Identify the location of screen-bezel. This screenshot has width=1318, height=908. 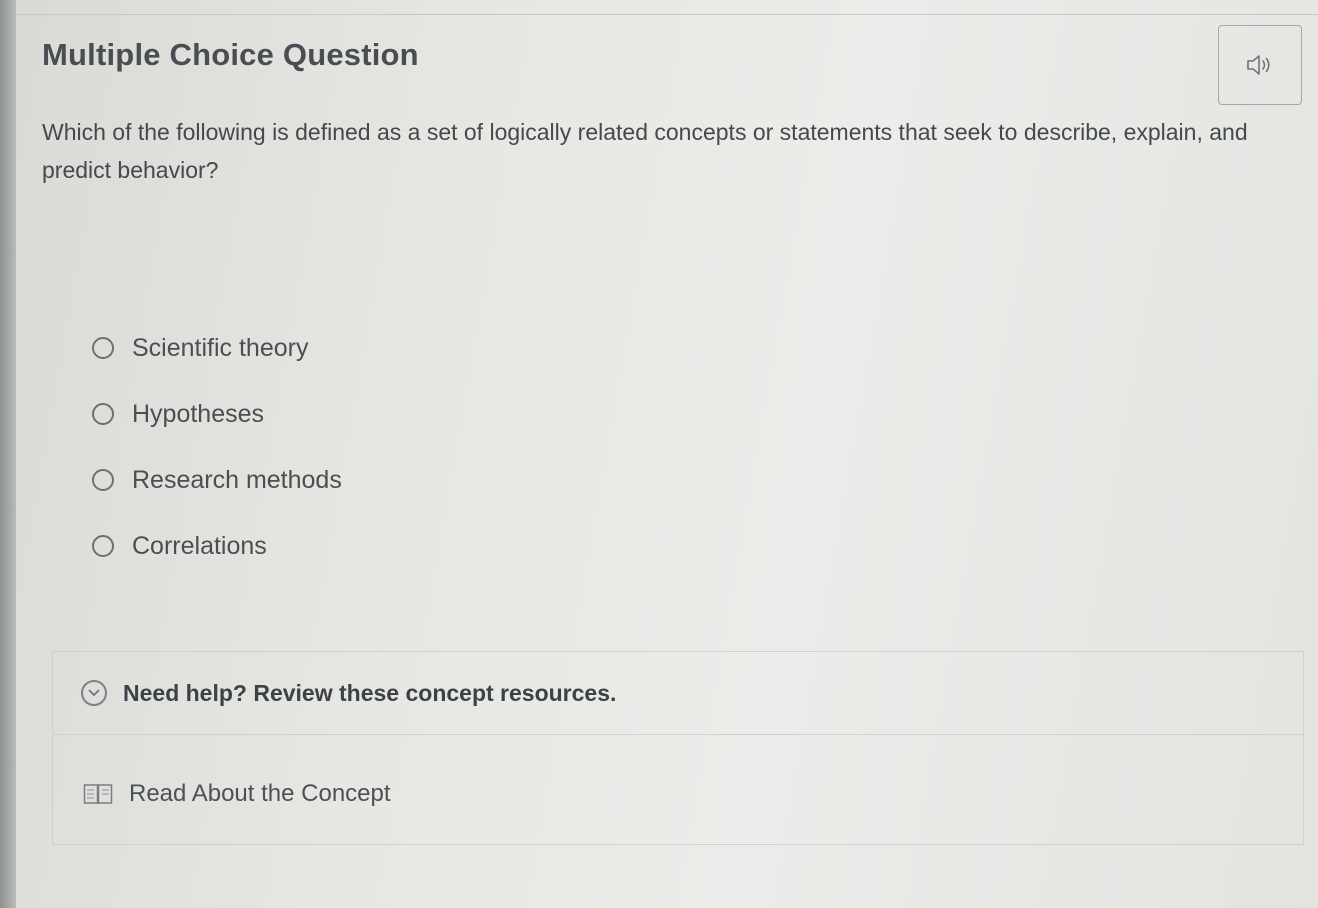
(8, 454).